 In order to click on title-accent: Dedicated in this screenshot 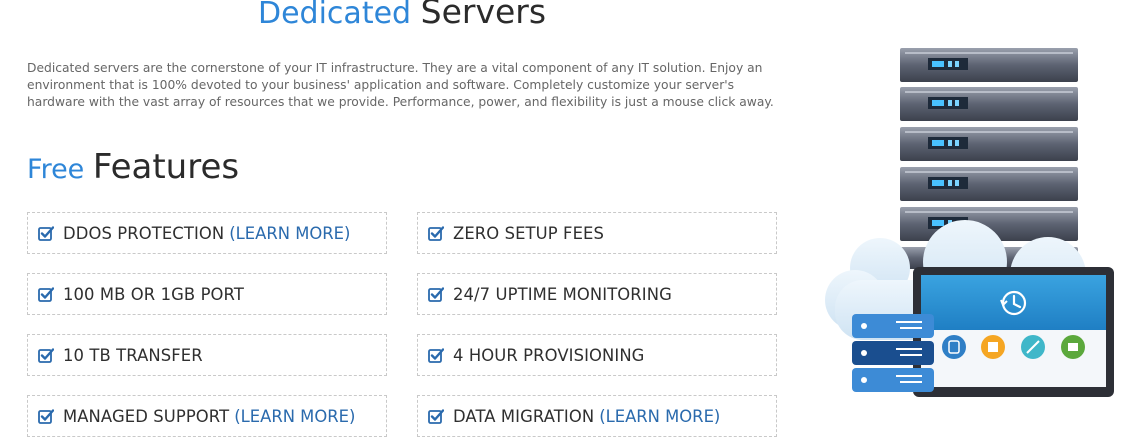, I will do `click(335, 15)`.